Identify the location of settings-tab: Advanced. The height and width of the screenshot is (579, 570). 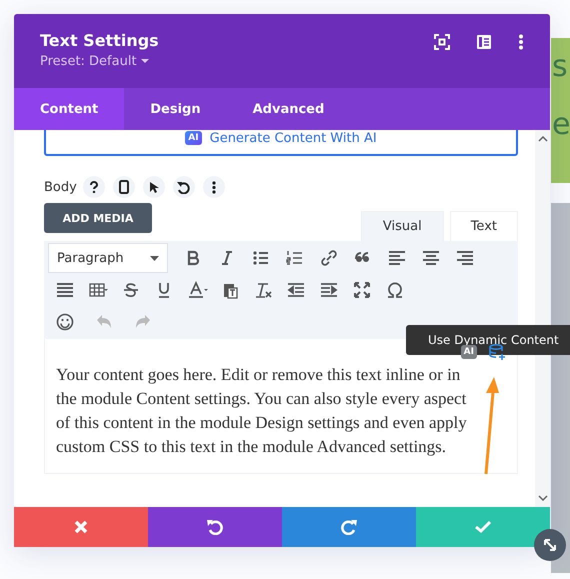
(288, 109).